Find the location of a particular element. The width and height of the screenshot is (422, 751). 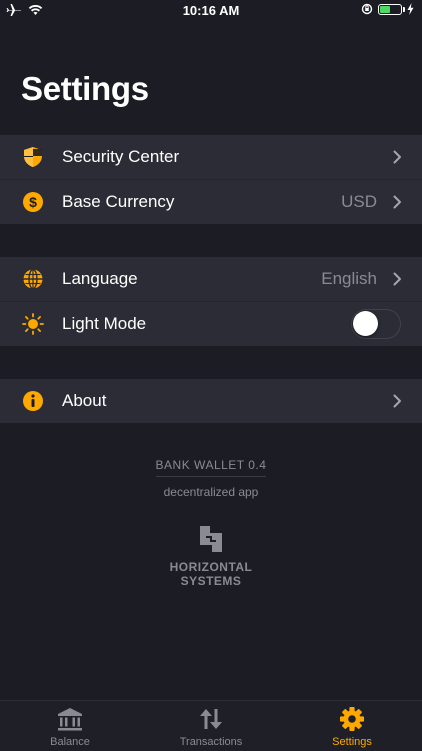

shield-icon is located at coordinates (33, 157).